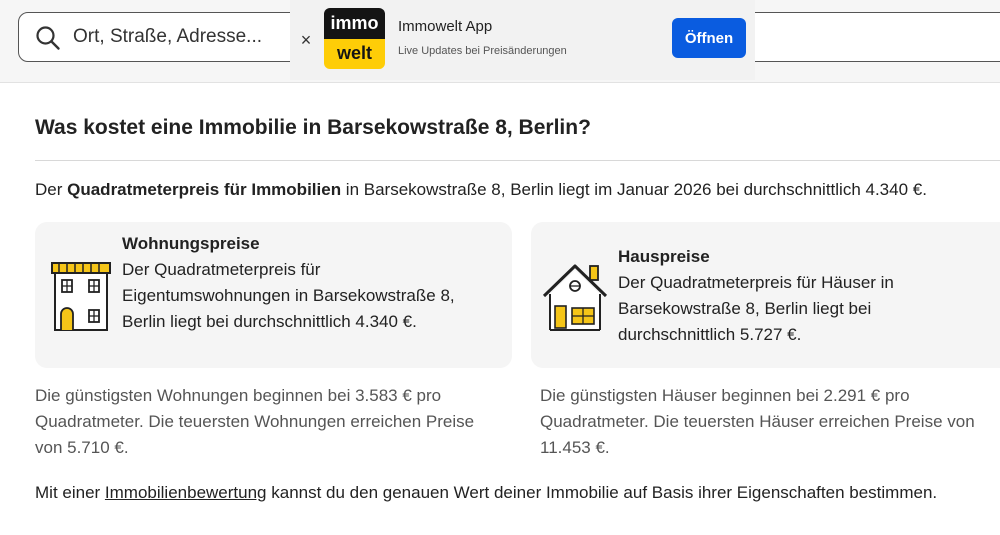 This screenshot has width=1000, height=535. What do you see at coordinates (186, 492) in the screenshot?
I see `valuation-link: Immobilienbewertung` at bounding box center [186, 492].